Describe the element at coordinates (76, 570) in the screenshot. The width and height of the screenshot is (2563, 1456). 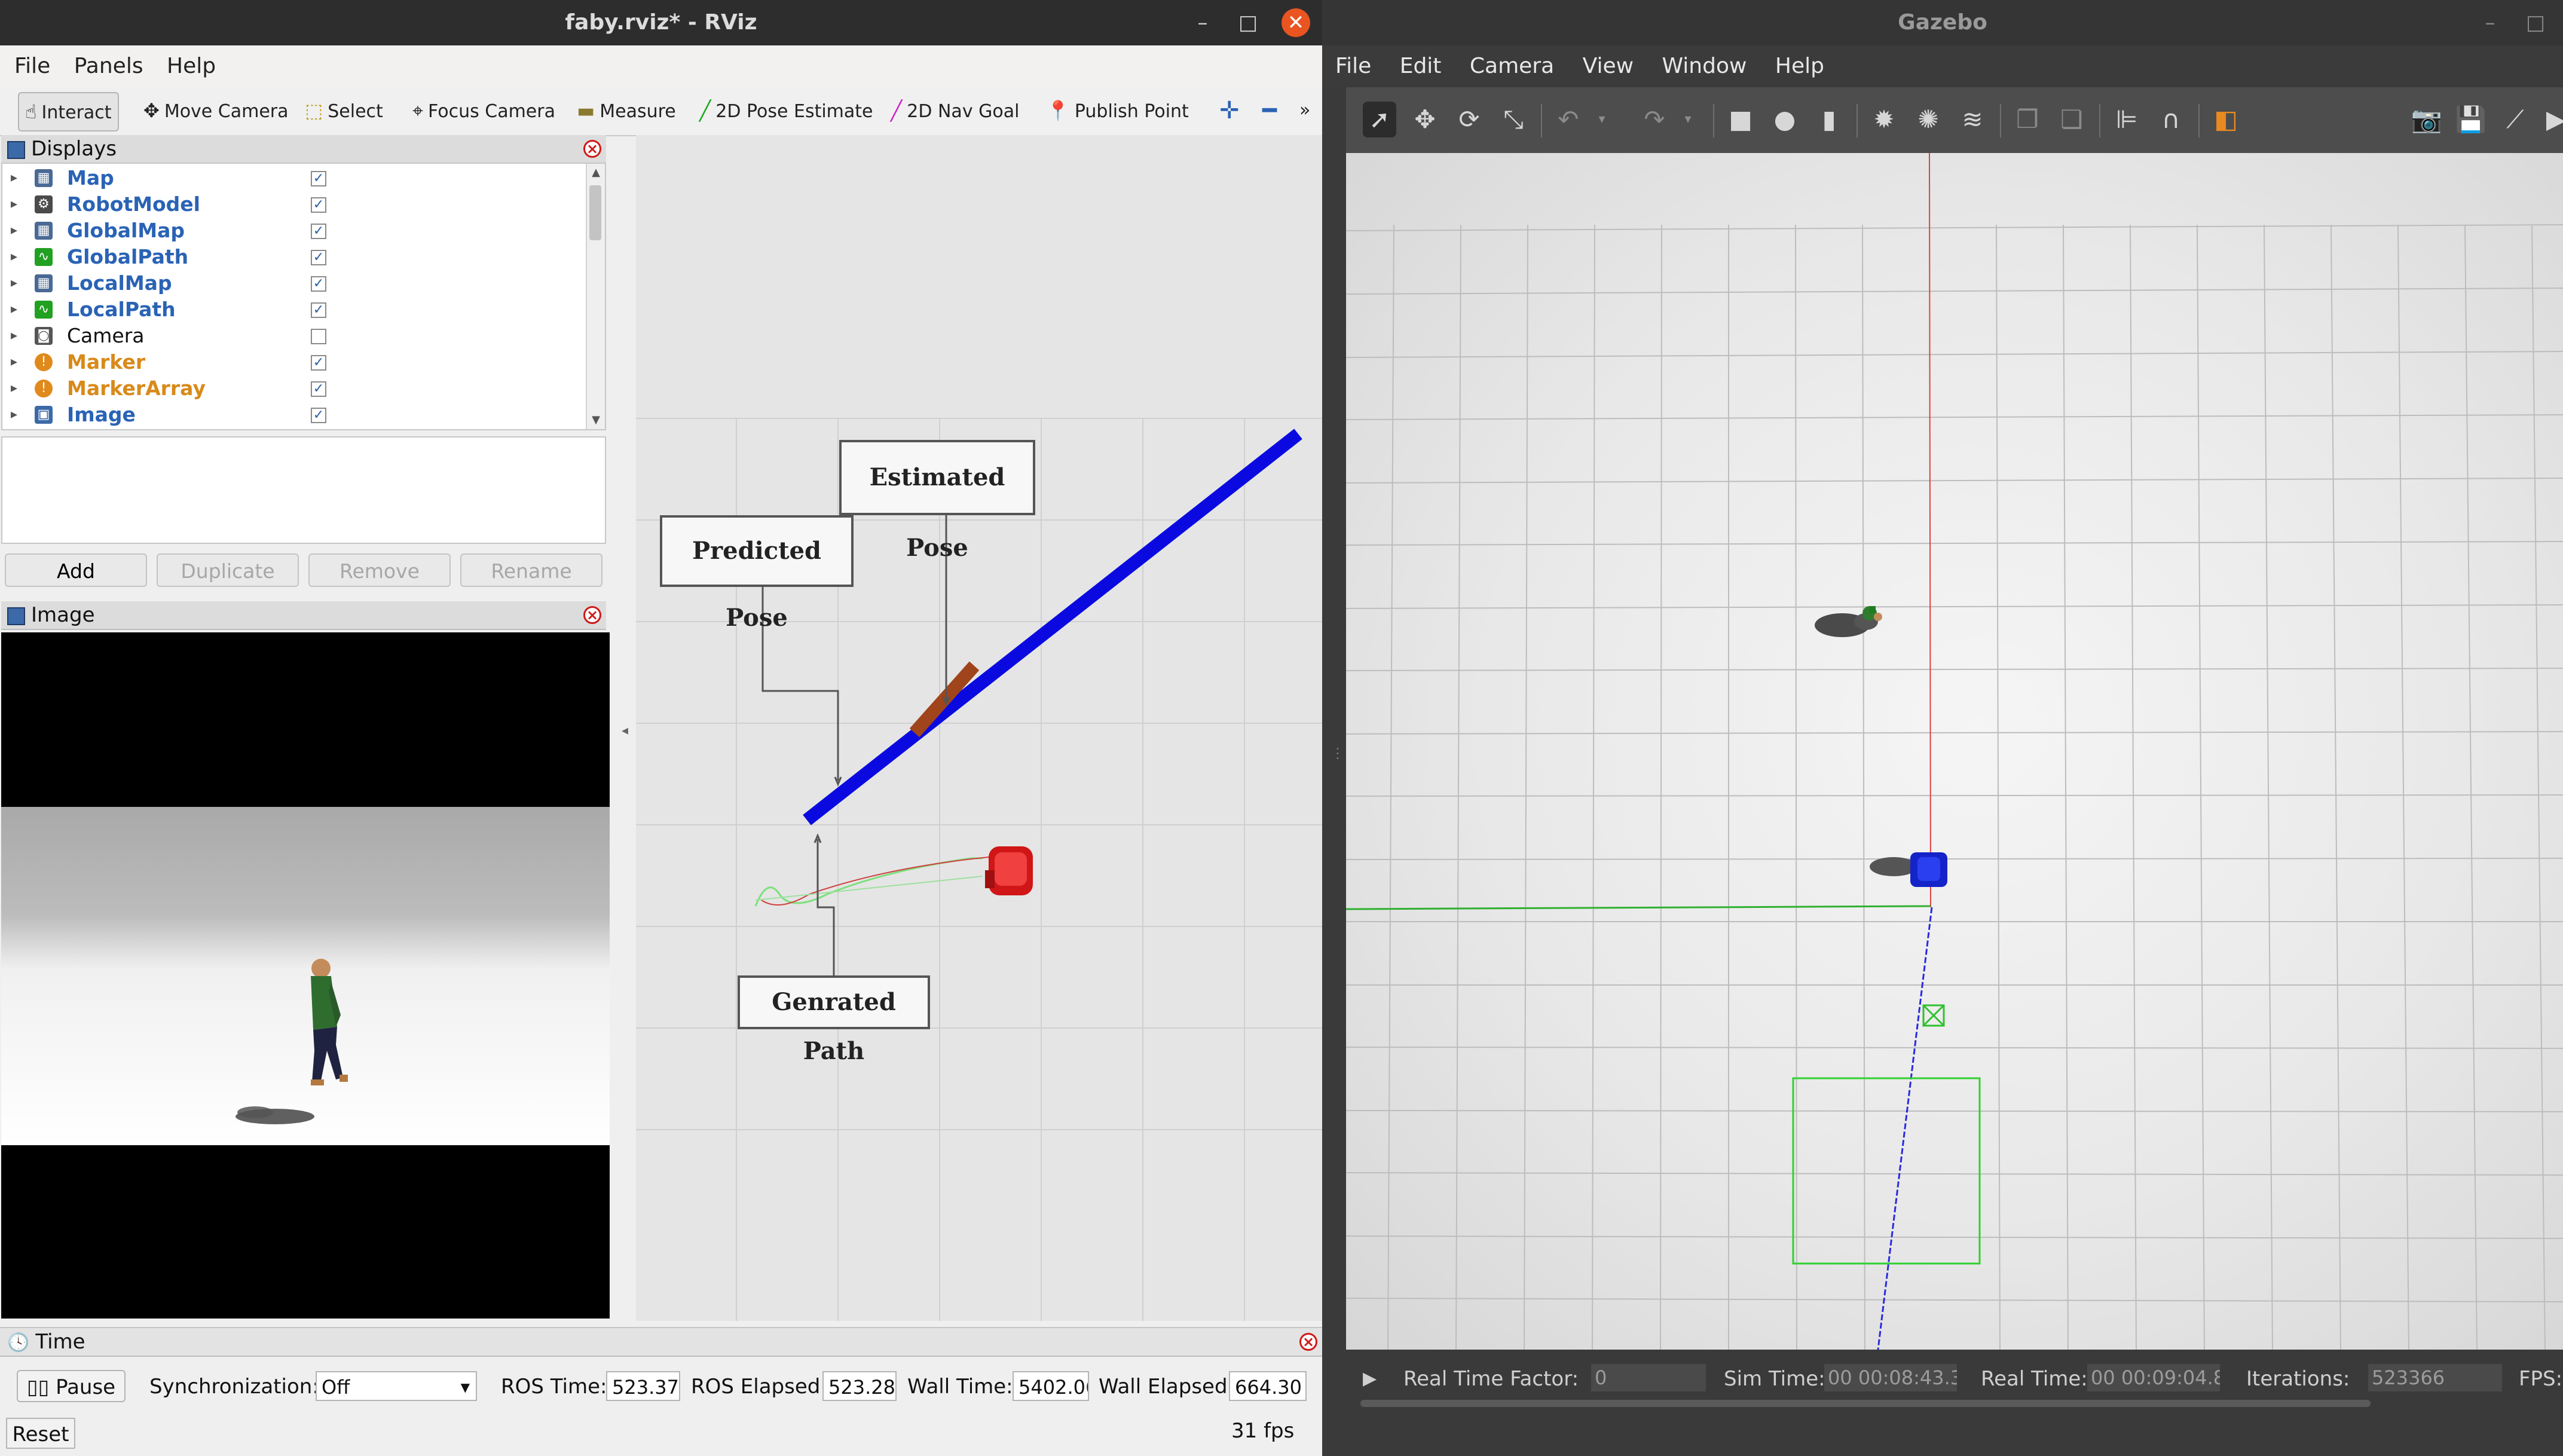
I see `add-display-button: Add` at that location.